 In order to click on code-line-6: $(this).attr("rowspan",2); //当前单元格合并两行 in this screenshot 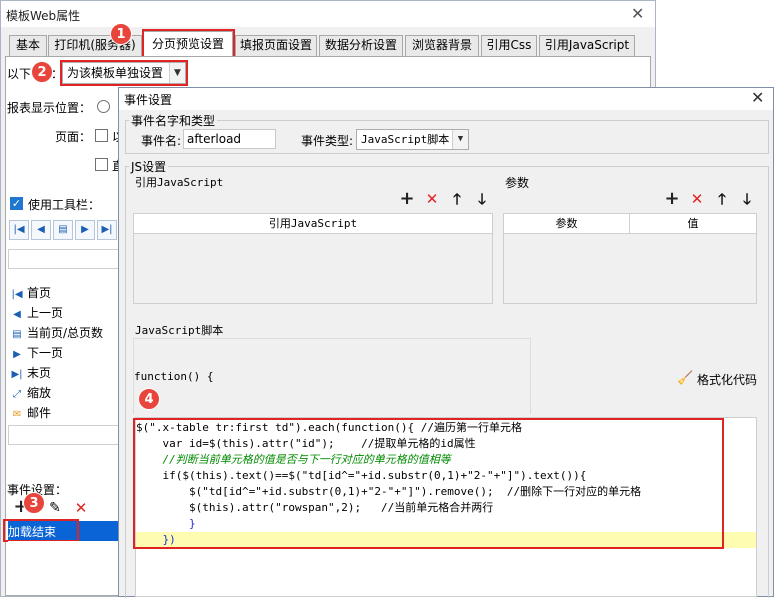, I will do `click(314, 508)`.